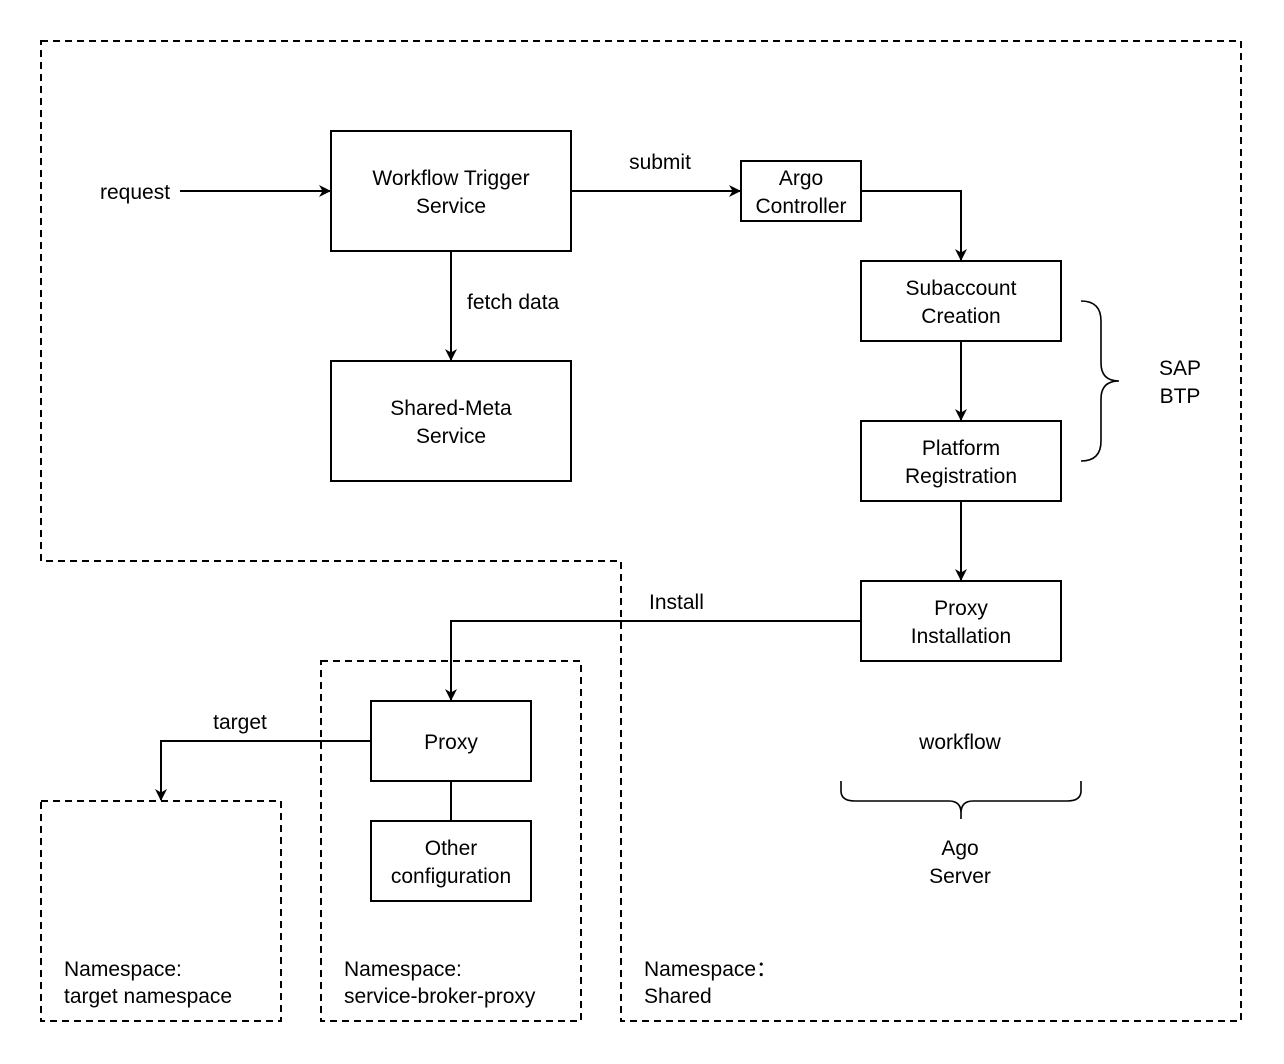 This screenshot has height=1064, width=1284. I want to click on edge-target, so click(263, 770).